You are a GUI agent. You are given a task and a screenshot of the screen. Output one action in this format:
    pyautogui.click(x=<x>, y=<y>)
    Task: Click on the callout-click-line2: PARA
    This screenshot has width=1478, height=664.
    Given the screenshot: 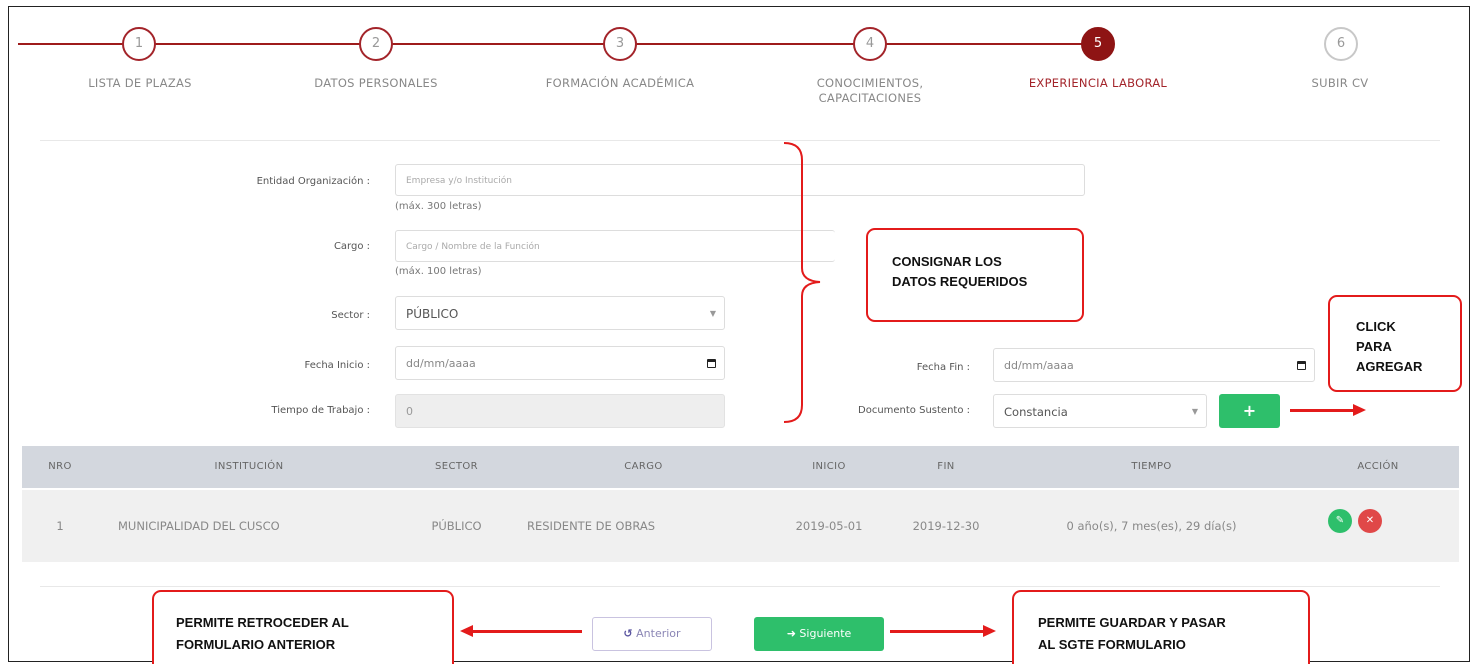 What is the action you would take?
    pyautogui.click(x=1374, y=346)
    